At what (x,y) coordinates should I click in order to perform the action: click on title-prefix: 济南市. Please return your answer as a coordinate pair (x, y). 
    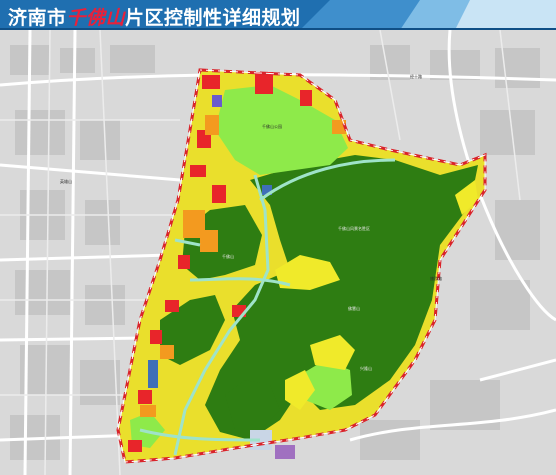
    Looking at the image, I should click on (37, 18).